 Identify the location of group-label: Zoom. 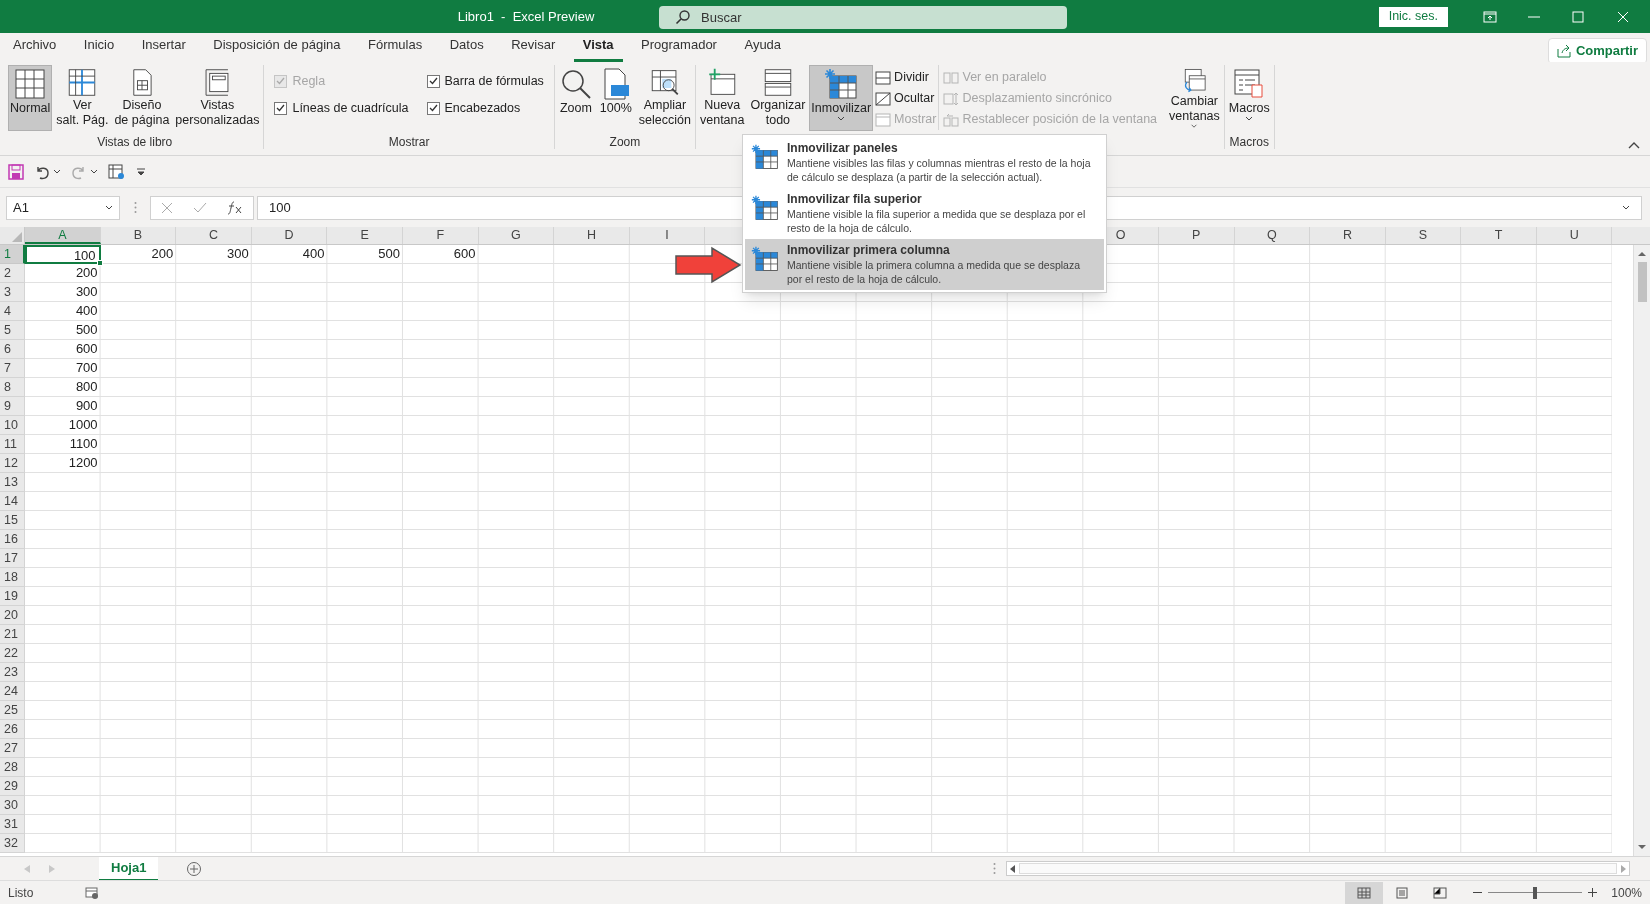
(625, 141).